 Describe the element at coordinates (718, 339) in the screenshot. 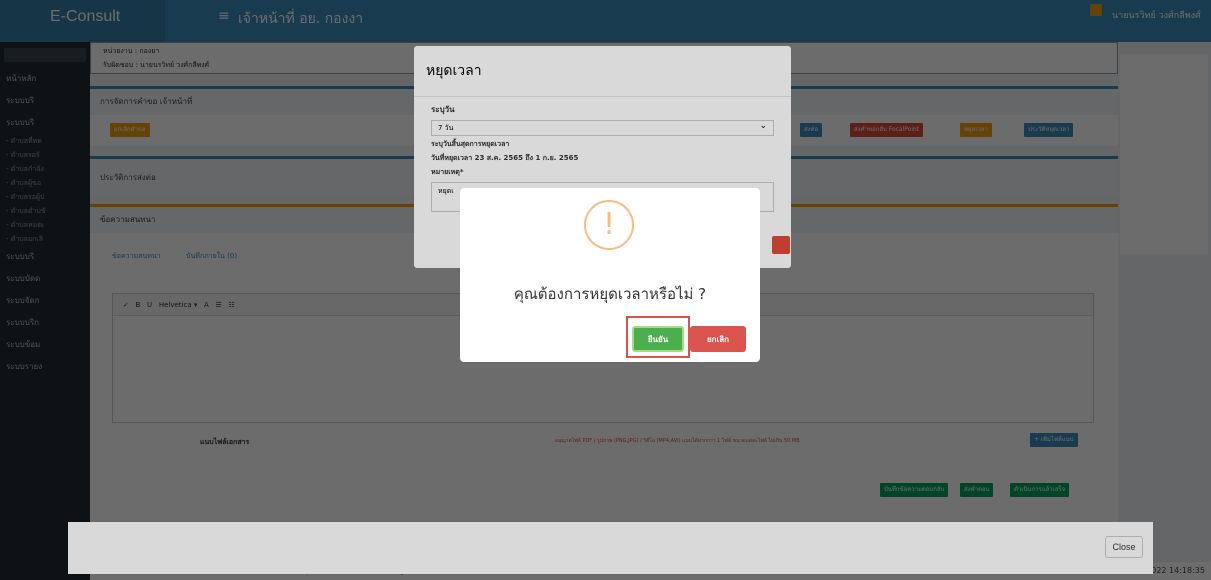

I see `cancel-button: ยกเลิก` at that location.